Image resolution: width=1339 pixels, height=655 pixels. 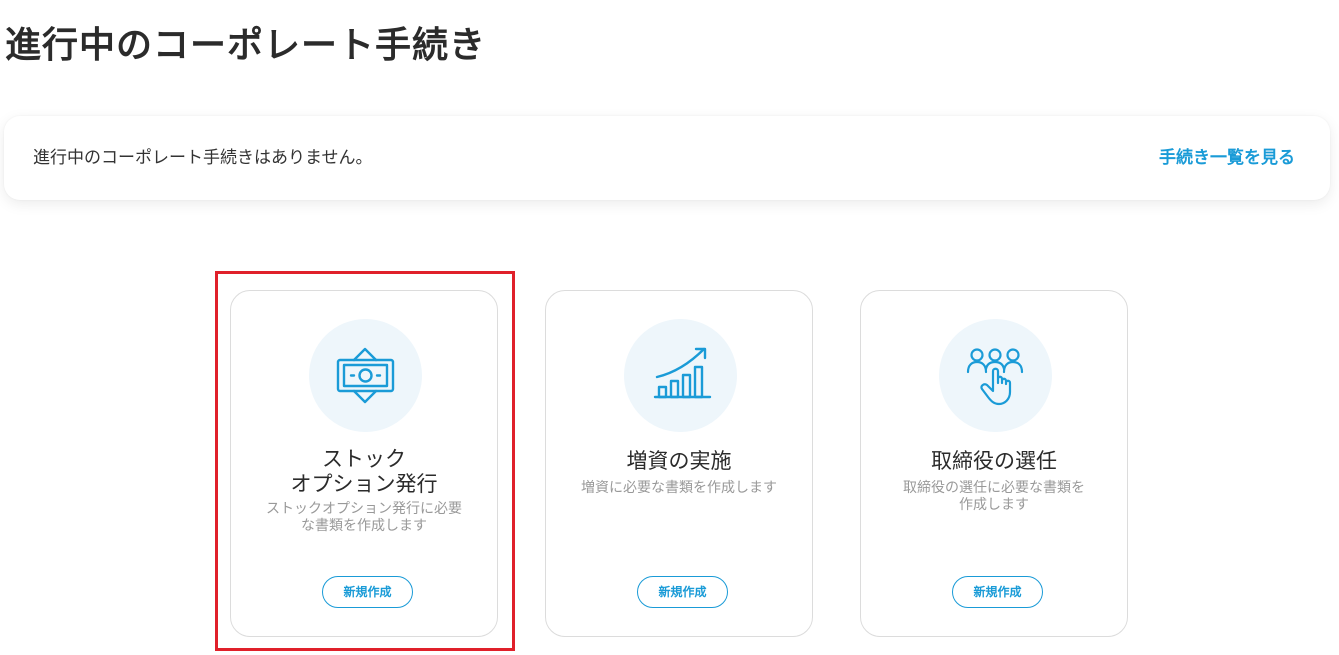 I want to click on director-appointment-description-line1: 取締役の選任に必要な書類を, so click(x=994, y=488).